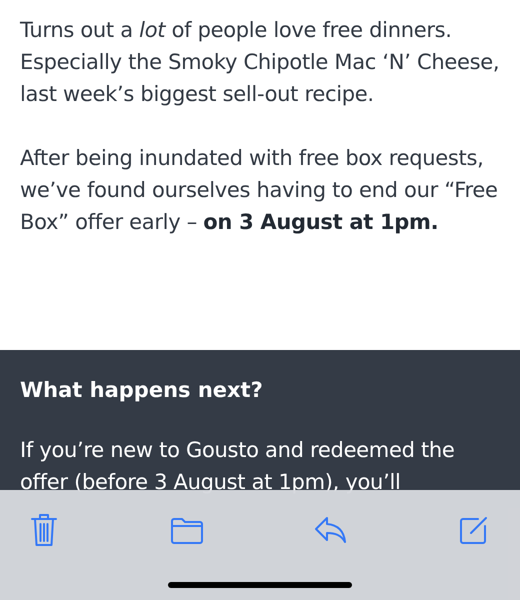 Image resolution: width=520 pixels, height=600 pixels. I want to click on email-paragraph: Turns out a lot of people love free dinners. Especially the Smoky Chipotle Mac ‘N’ Cheese, last week’s biggest sell-out recipe., so click(260, 62).